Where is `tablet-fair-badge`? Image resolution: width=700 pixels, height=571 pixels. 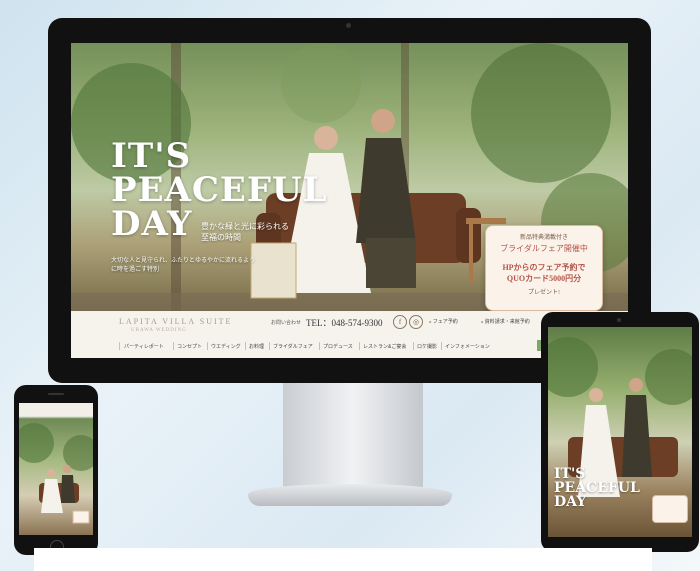 tablet-fair-badge is located at coordinates (670, 509).